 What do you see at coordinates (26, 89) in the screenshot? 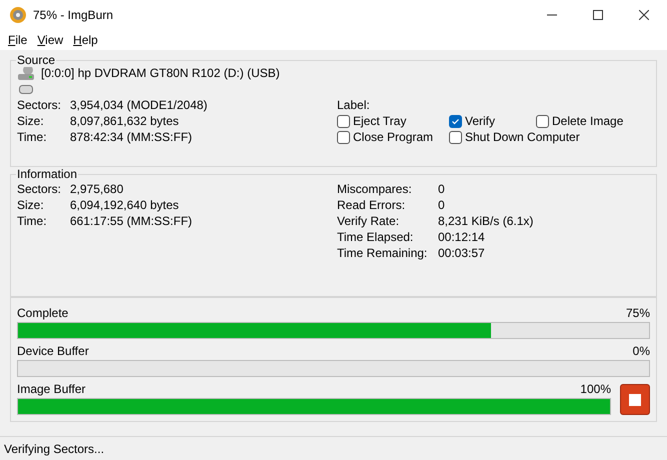
I see `disc-drive-icon` at bounding box center [26, 89].